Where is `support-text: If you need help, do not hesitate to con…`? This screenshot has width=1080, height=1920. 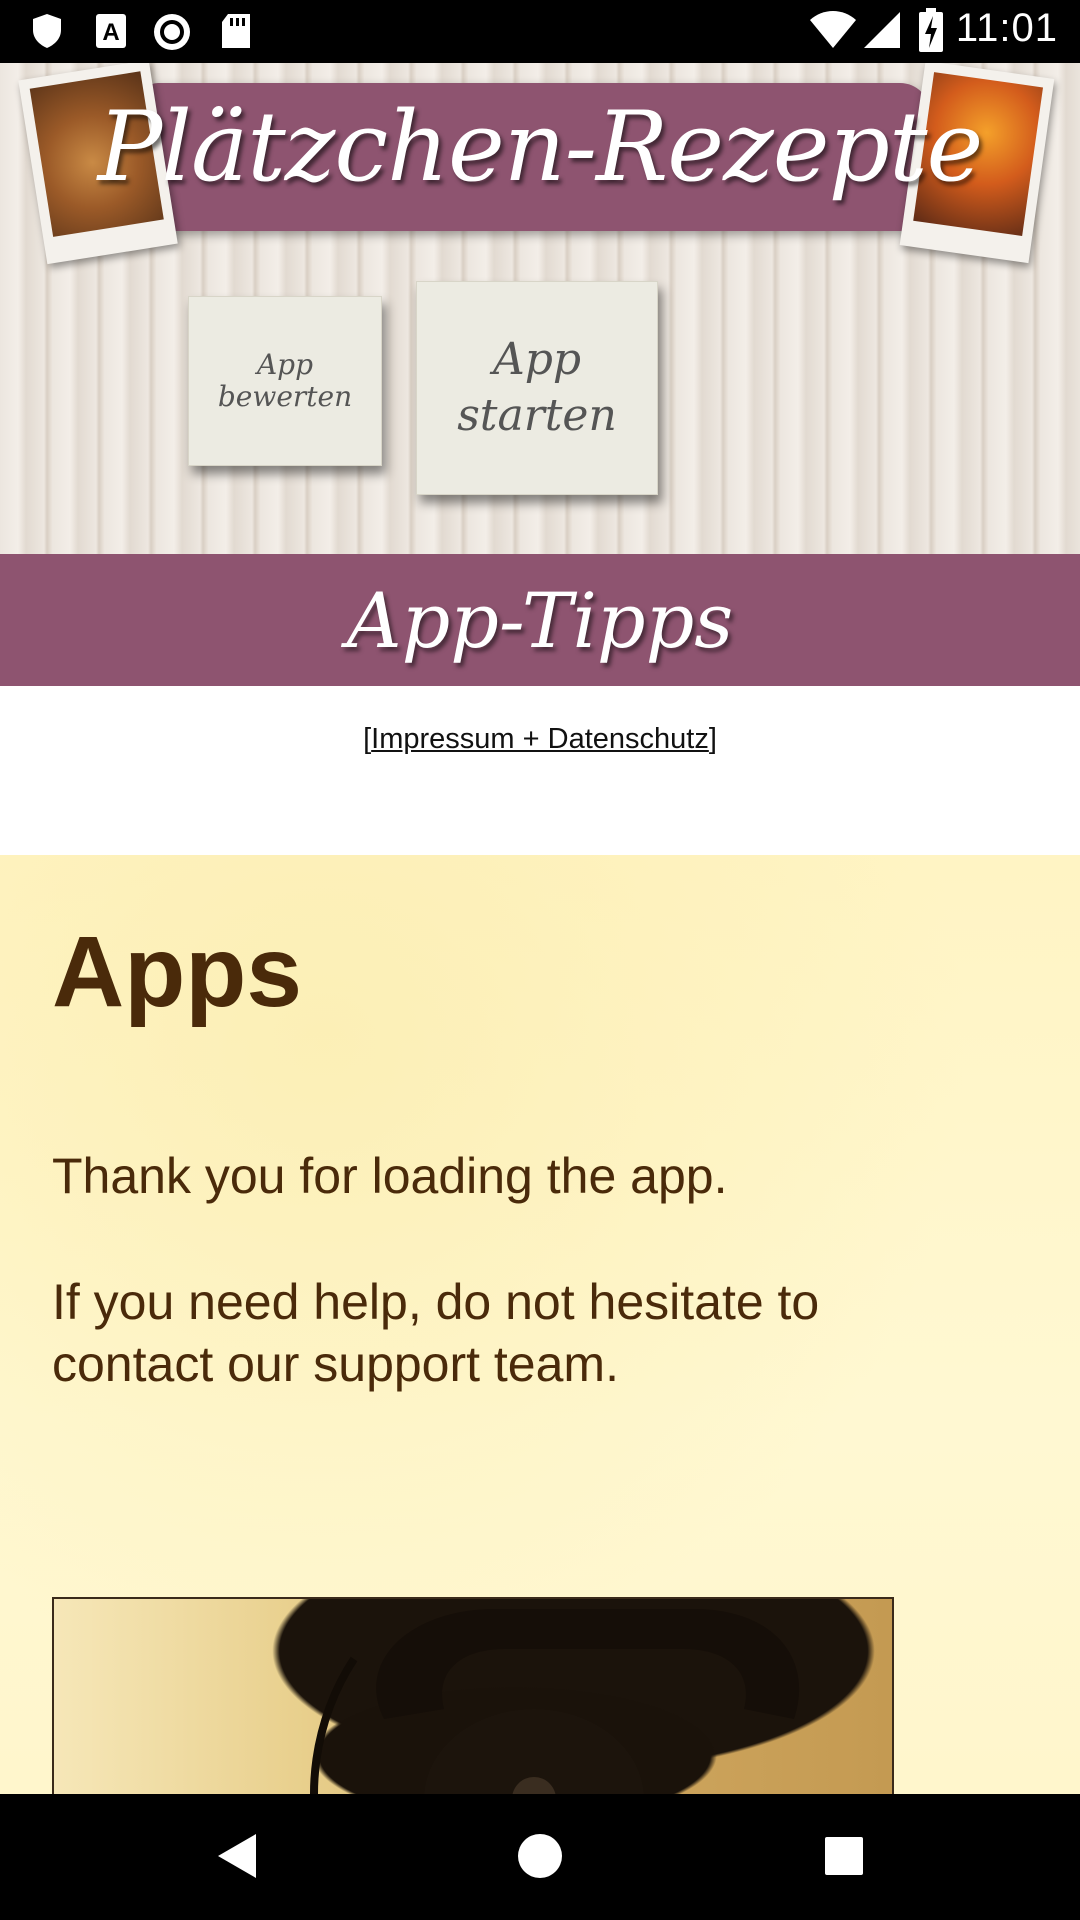 support-text: If you need help, do not hesitate to con… is located at coordinates (436, 1333).